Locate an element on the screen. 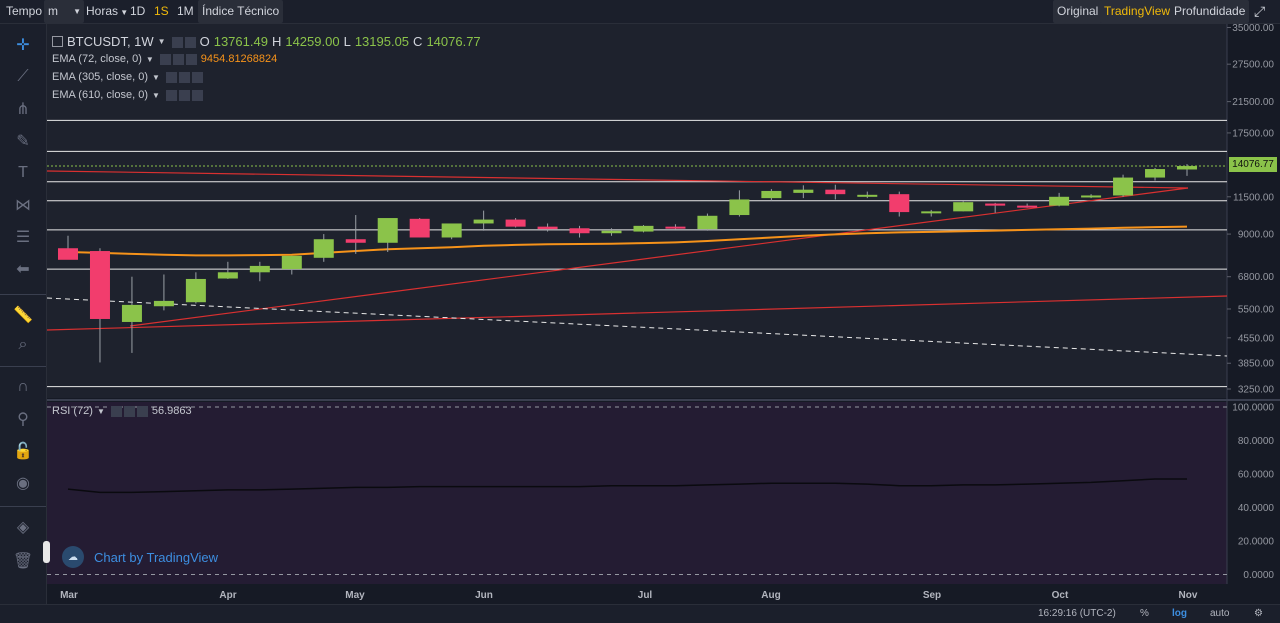 This screenshot has height=623, width=1280. time-tick-label: Sep is located at coordinates (932, 595).